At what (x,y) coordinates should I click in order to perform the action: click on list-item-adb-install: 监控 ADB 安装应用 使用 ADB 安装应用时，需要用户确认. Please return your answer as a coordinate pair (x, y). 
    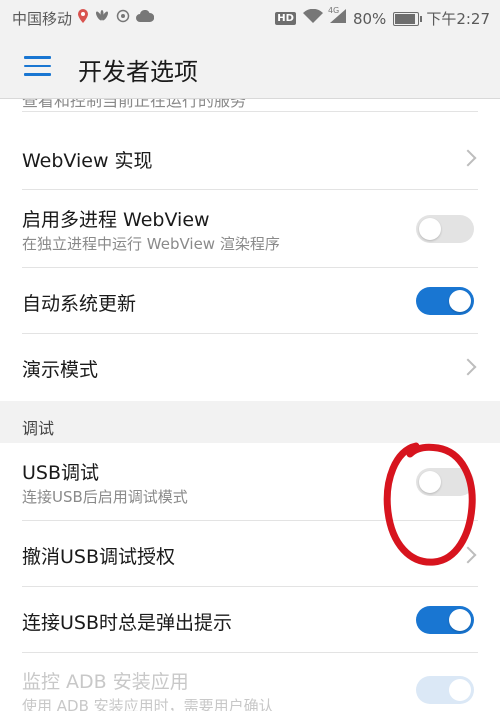
    Looking at the image, I should click on (250, 682).